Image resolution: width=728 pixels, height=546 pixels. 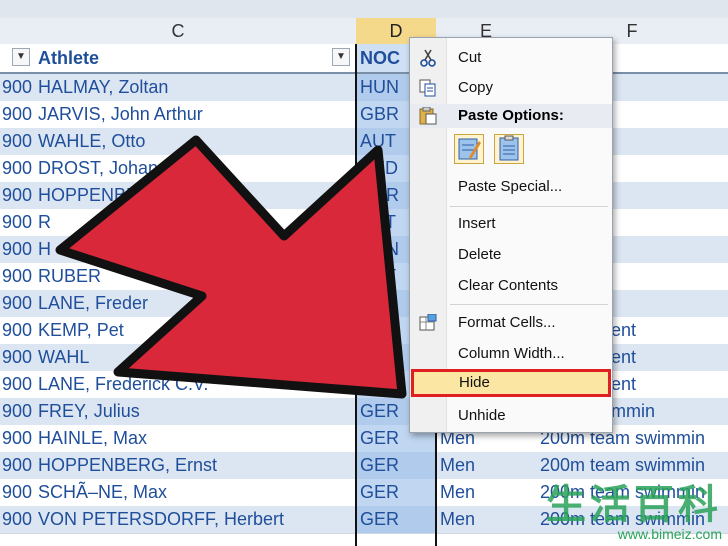 What do you see at coordinates (634, 505) in the screenshot?
I see `watermark-logo-text: 生活百科` at bounding box center [634, 505].